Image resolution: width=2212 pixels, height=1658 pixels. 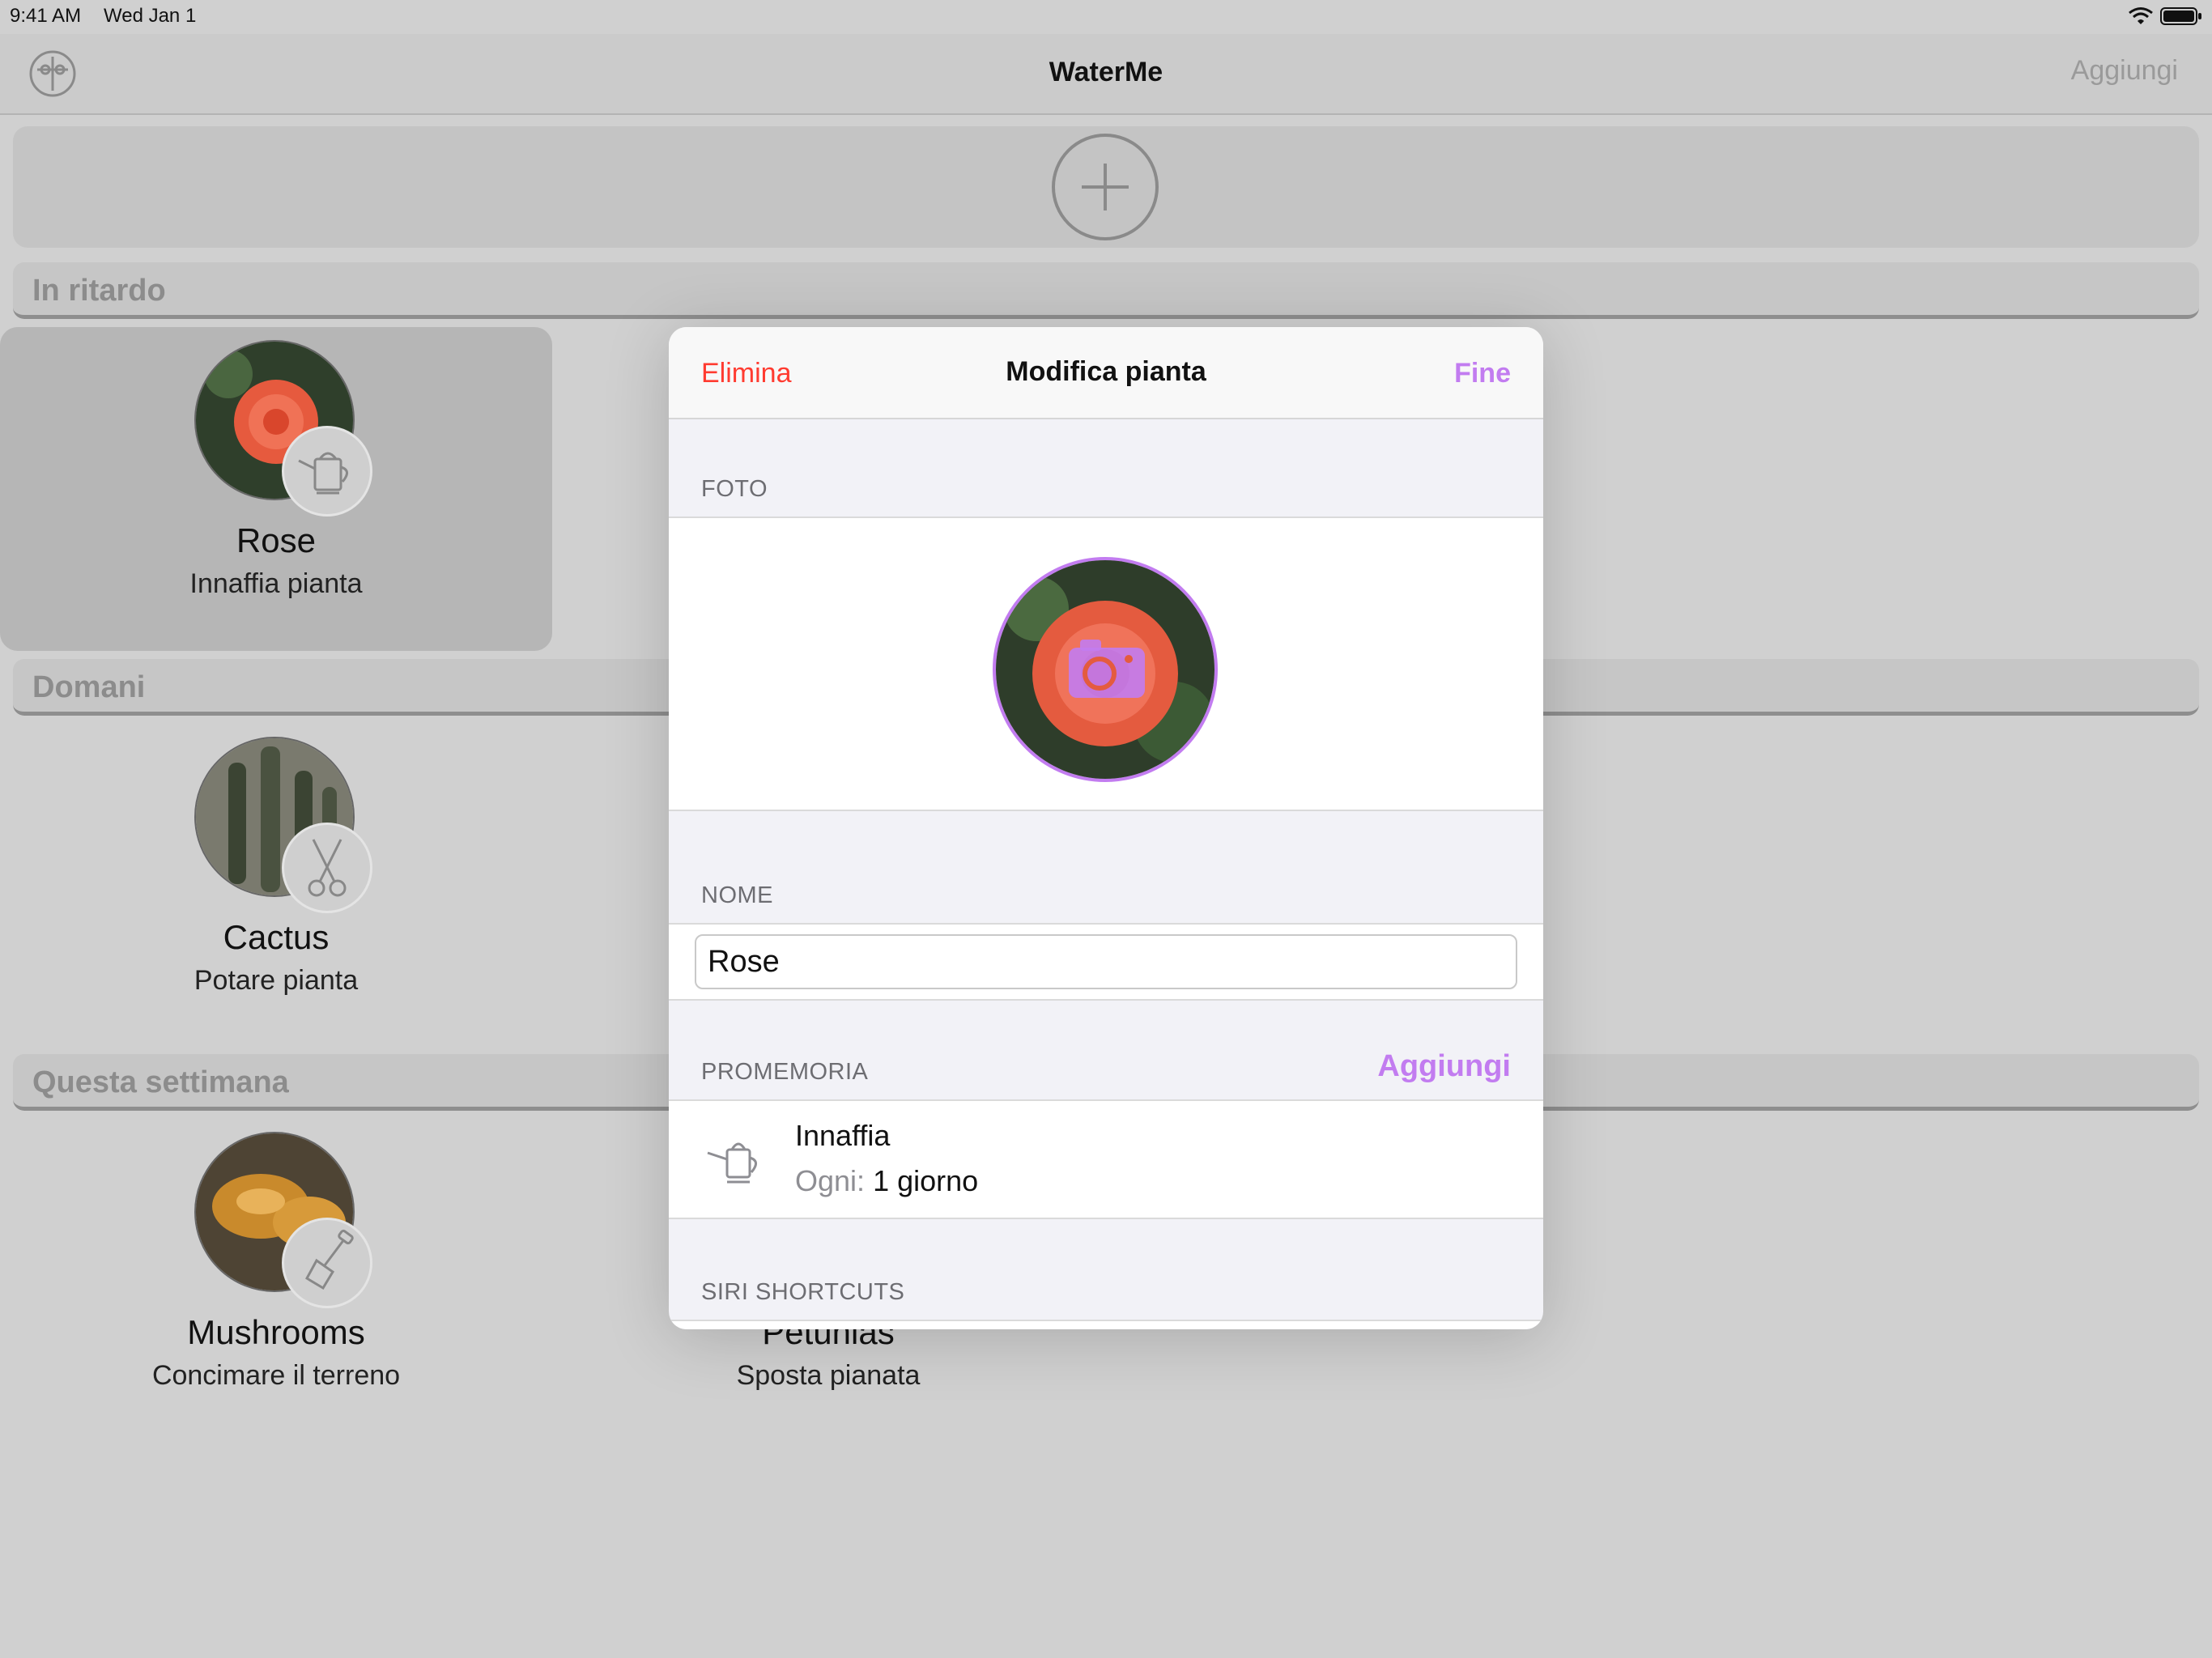 I want to click on plant-name: Cactus, so click(x=276, y=937).